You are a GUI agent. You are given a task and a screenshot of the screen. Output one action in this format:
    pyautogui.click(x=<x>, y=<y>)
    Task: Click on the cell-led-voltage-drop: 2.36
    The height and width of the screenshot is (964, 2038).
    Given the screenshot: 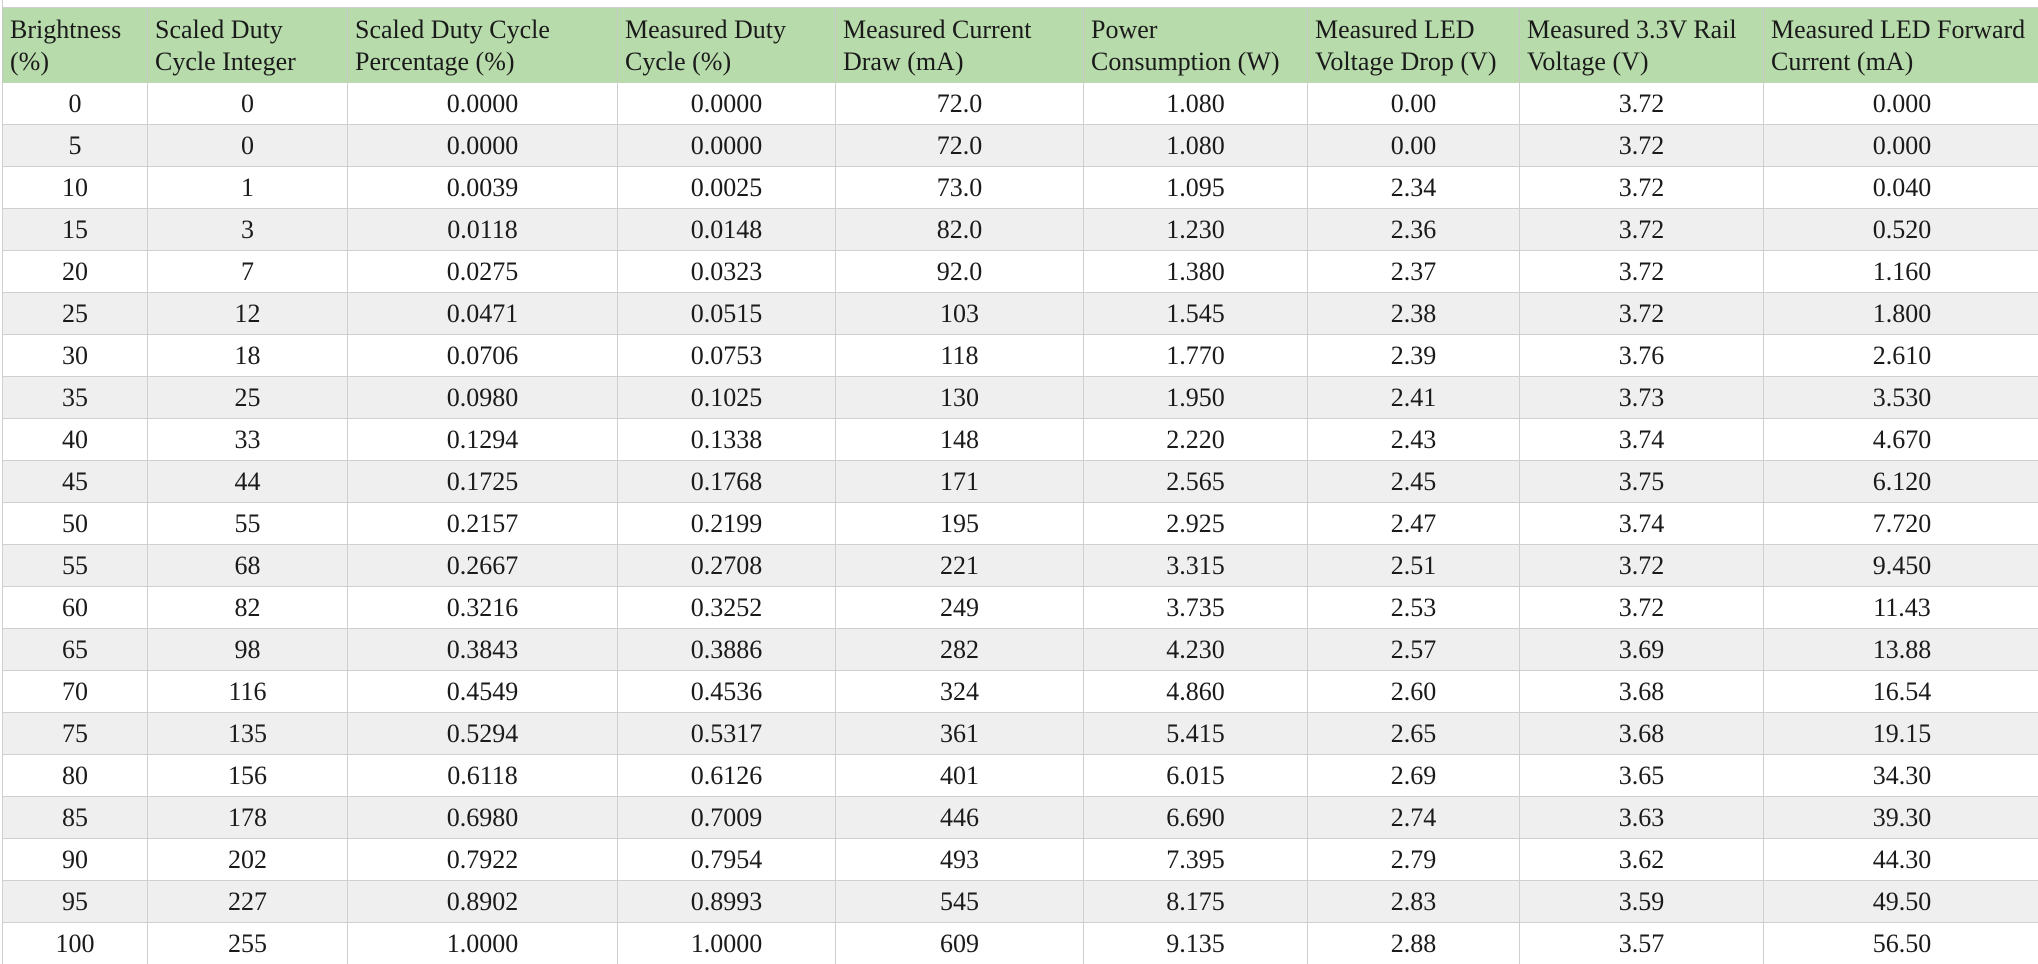 What is the action you would take?
    pyautogui.click(x=1413, y=229)
    